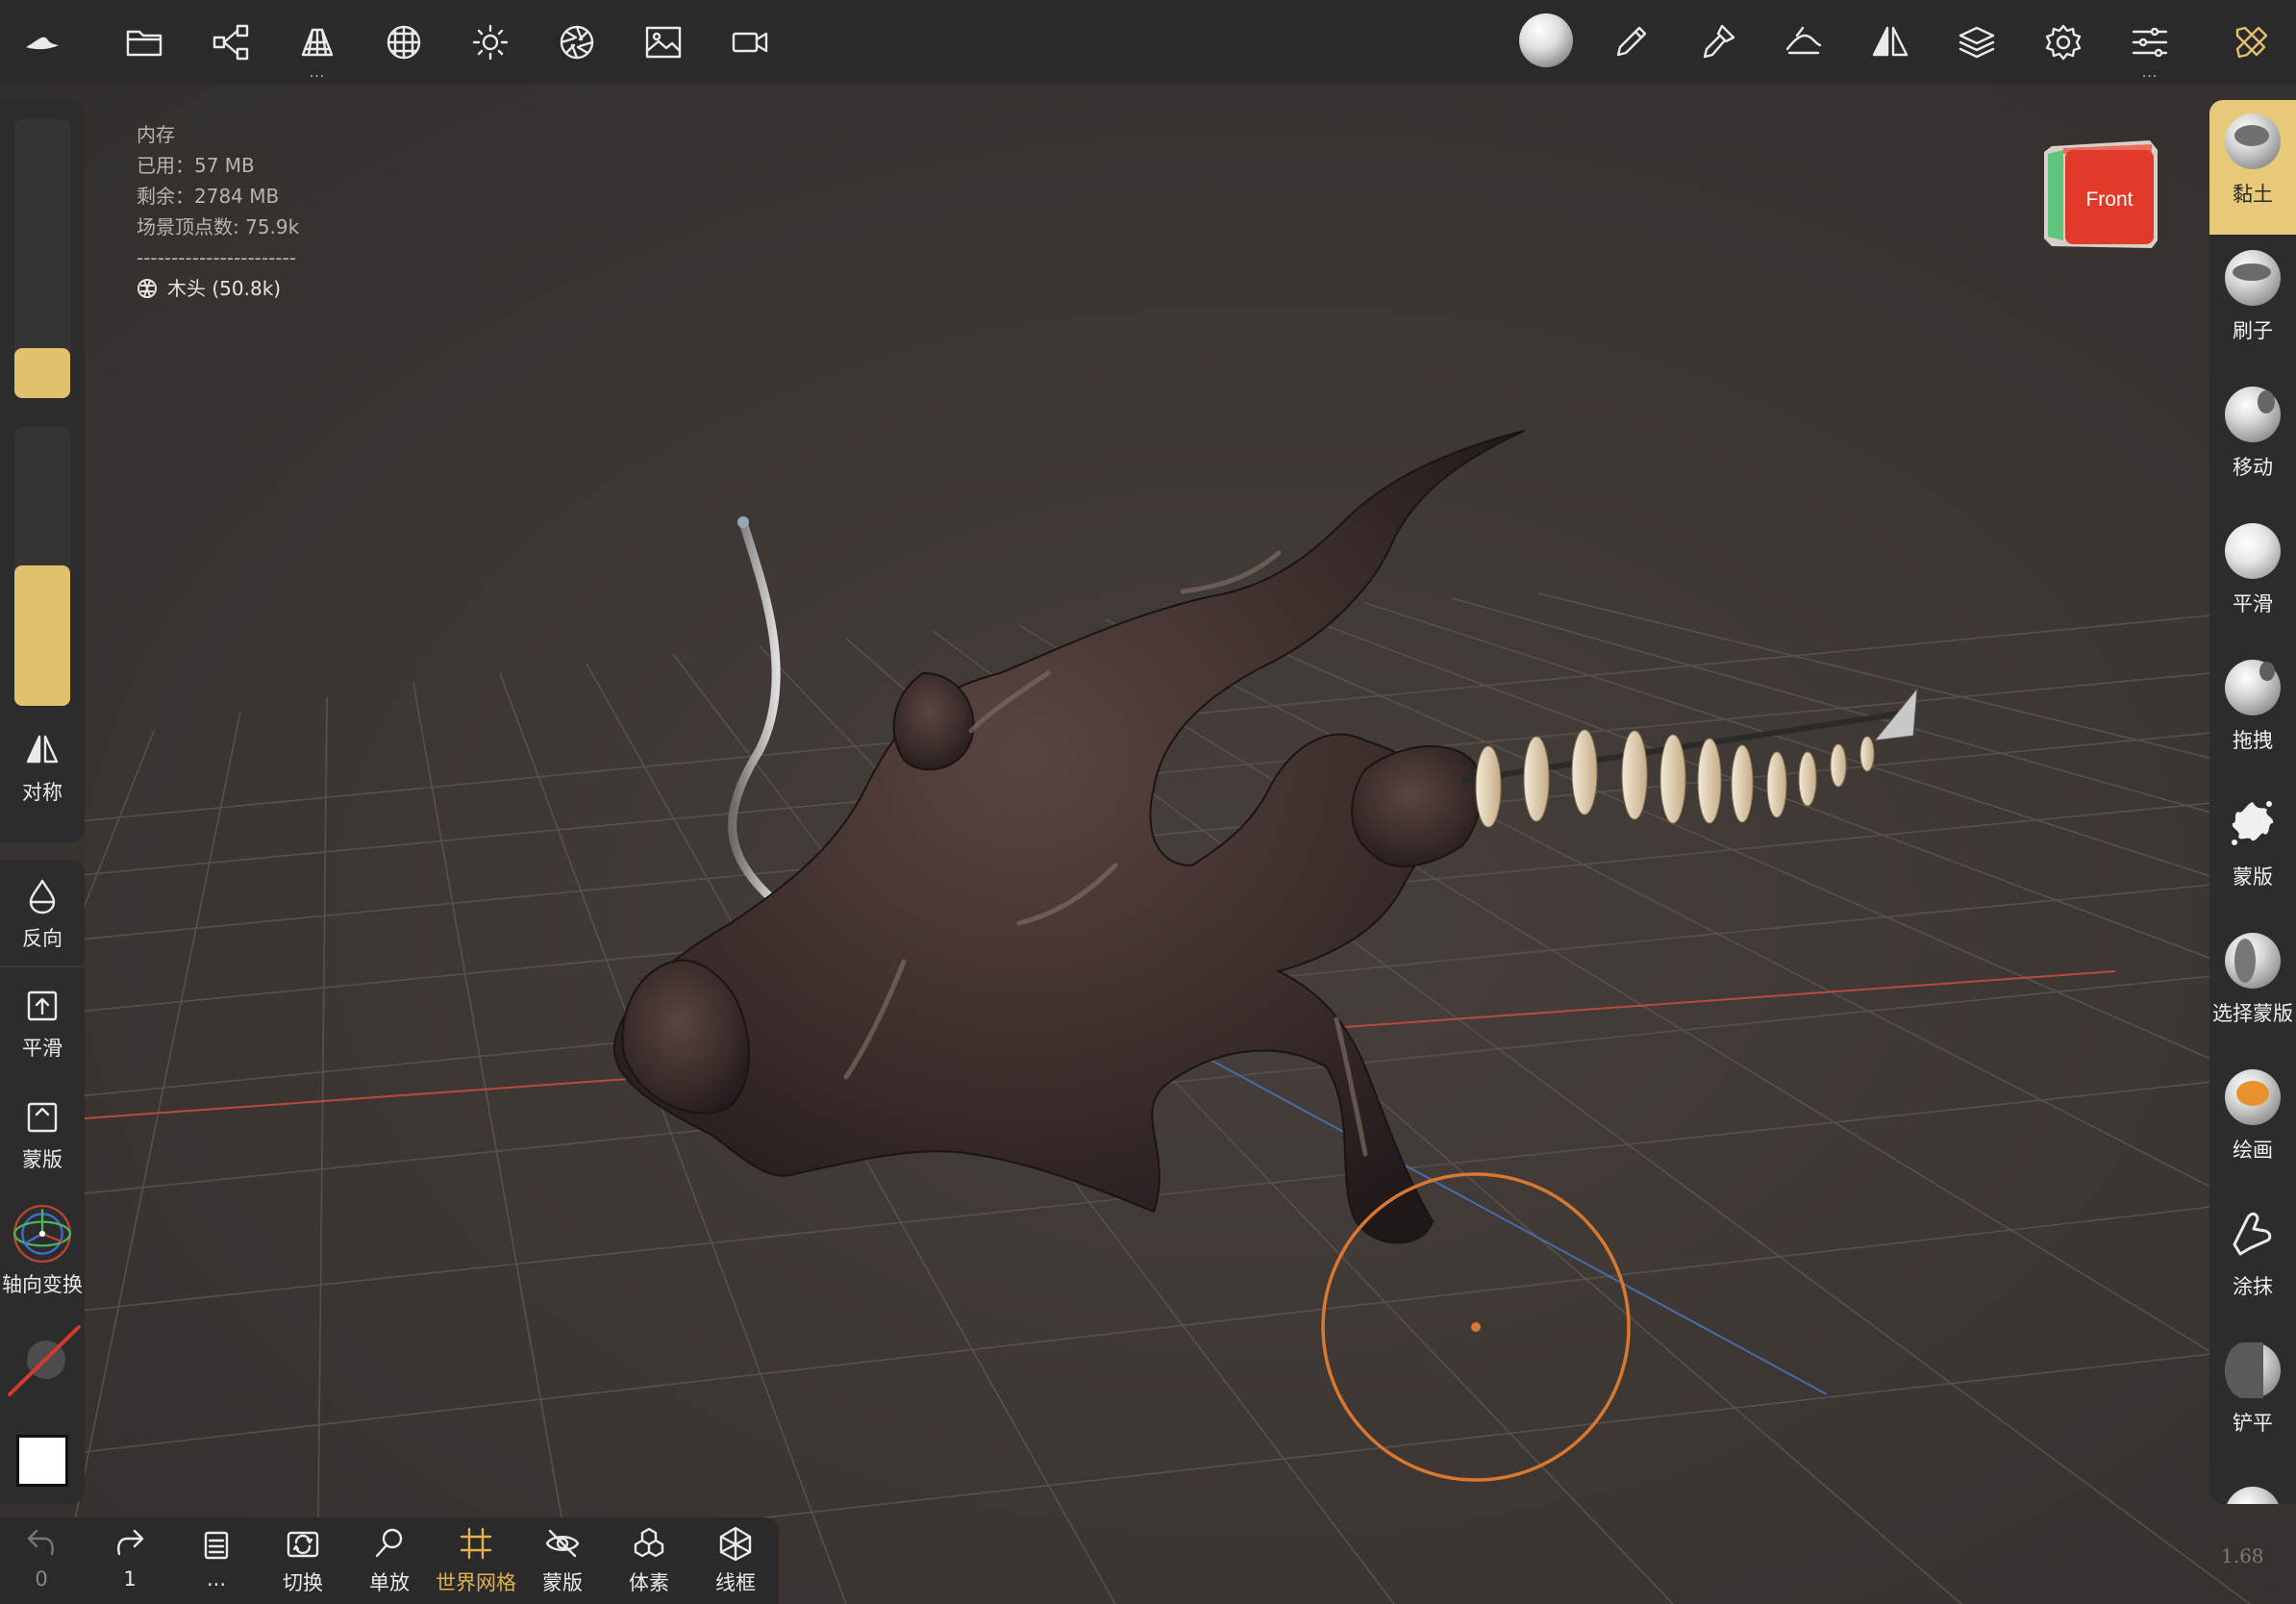  I want to click on redo-icon, so click(130, 1542).